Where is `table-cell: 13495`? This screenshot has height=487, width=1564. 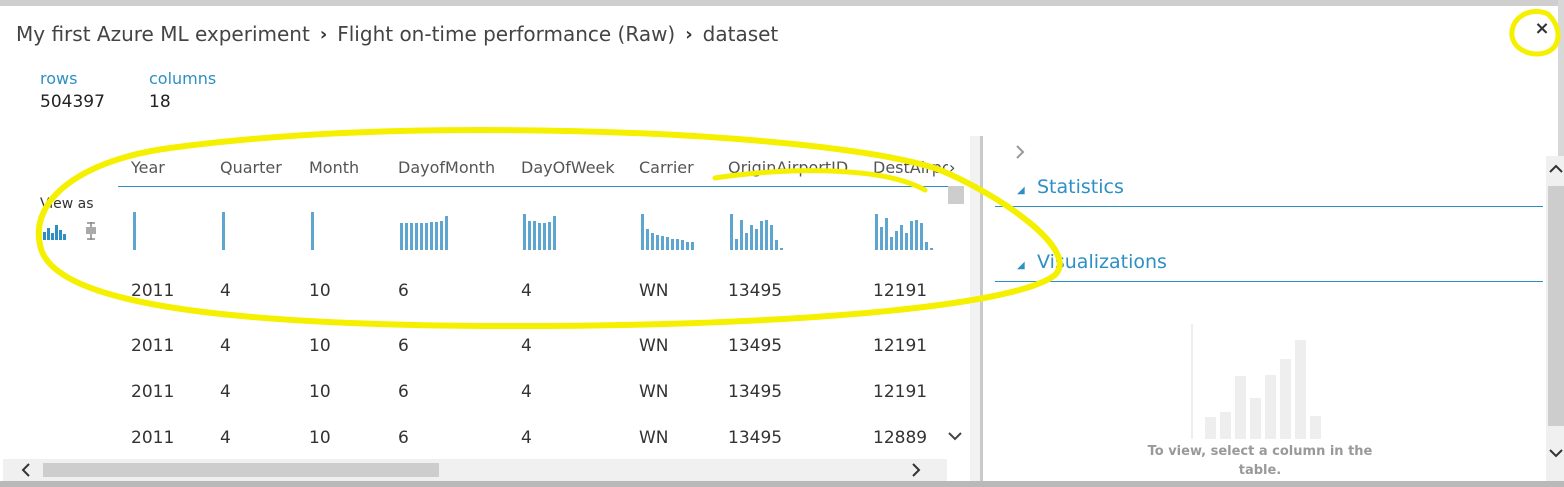
table-cell: 13495 is located at coordinates (755, 346).